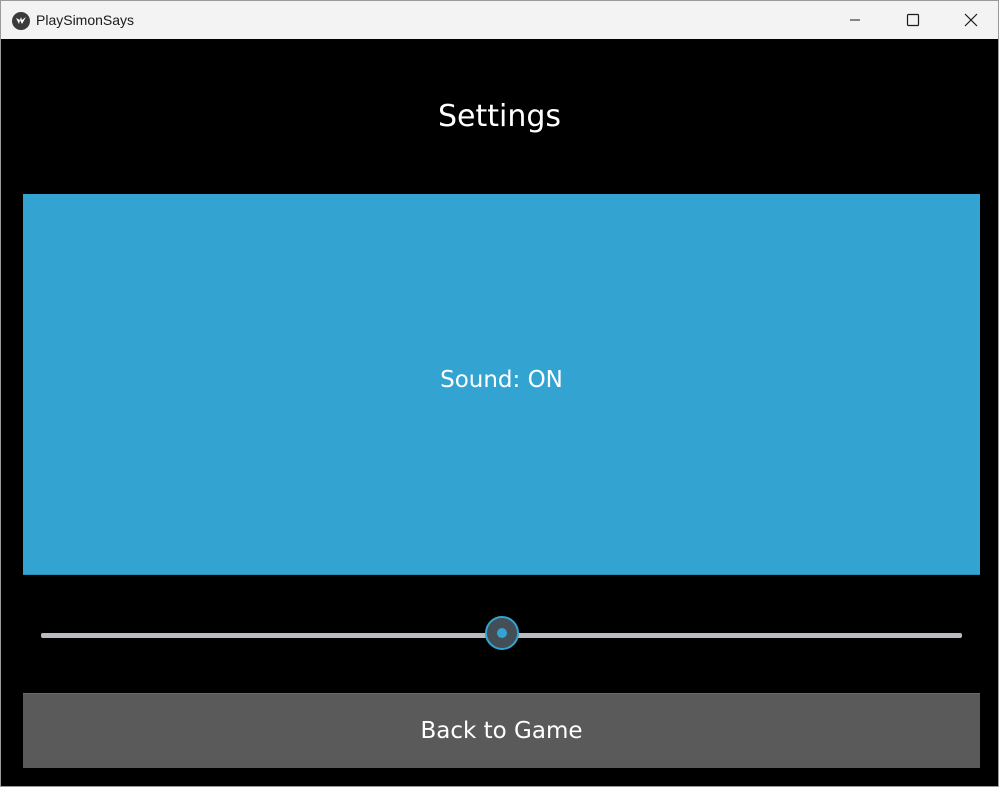  I want to click on close-icon, so click(971, 20).